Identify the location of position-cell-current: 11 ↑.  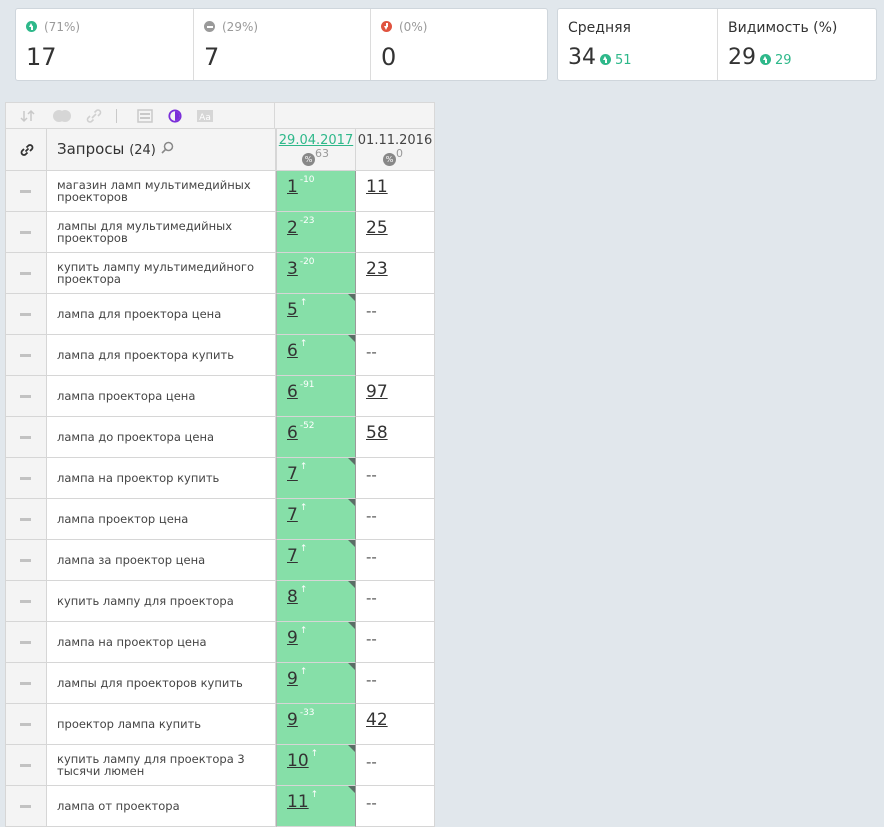
(316, 806).